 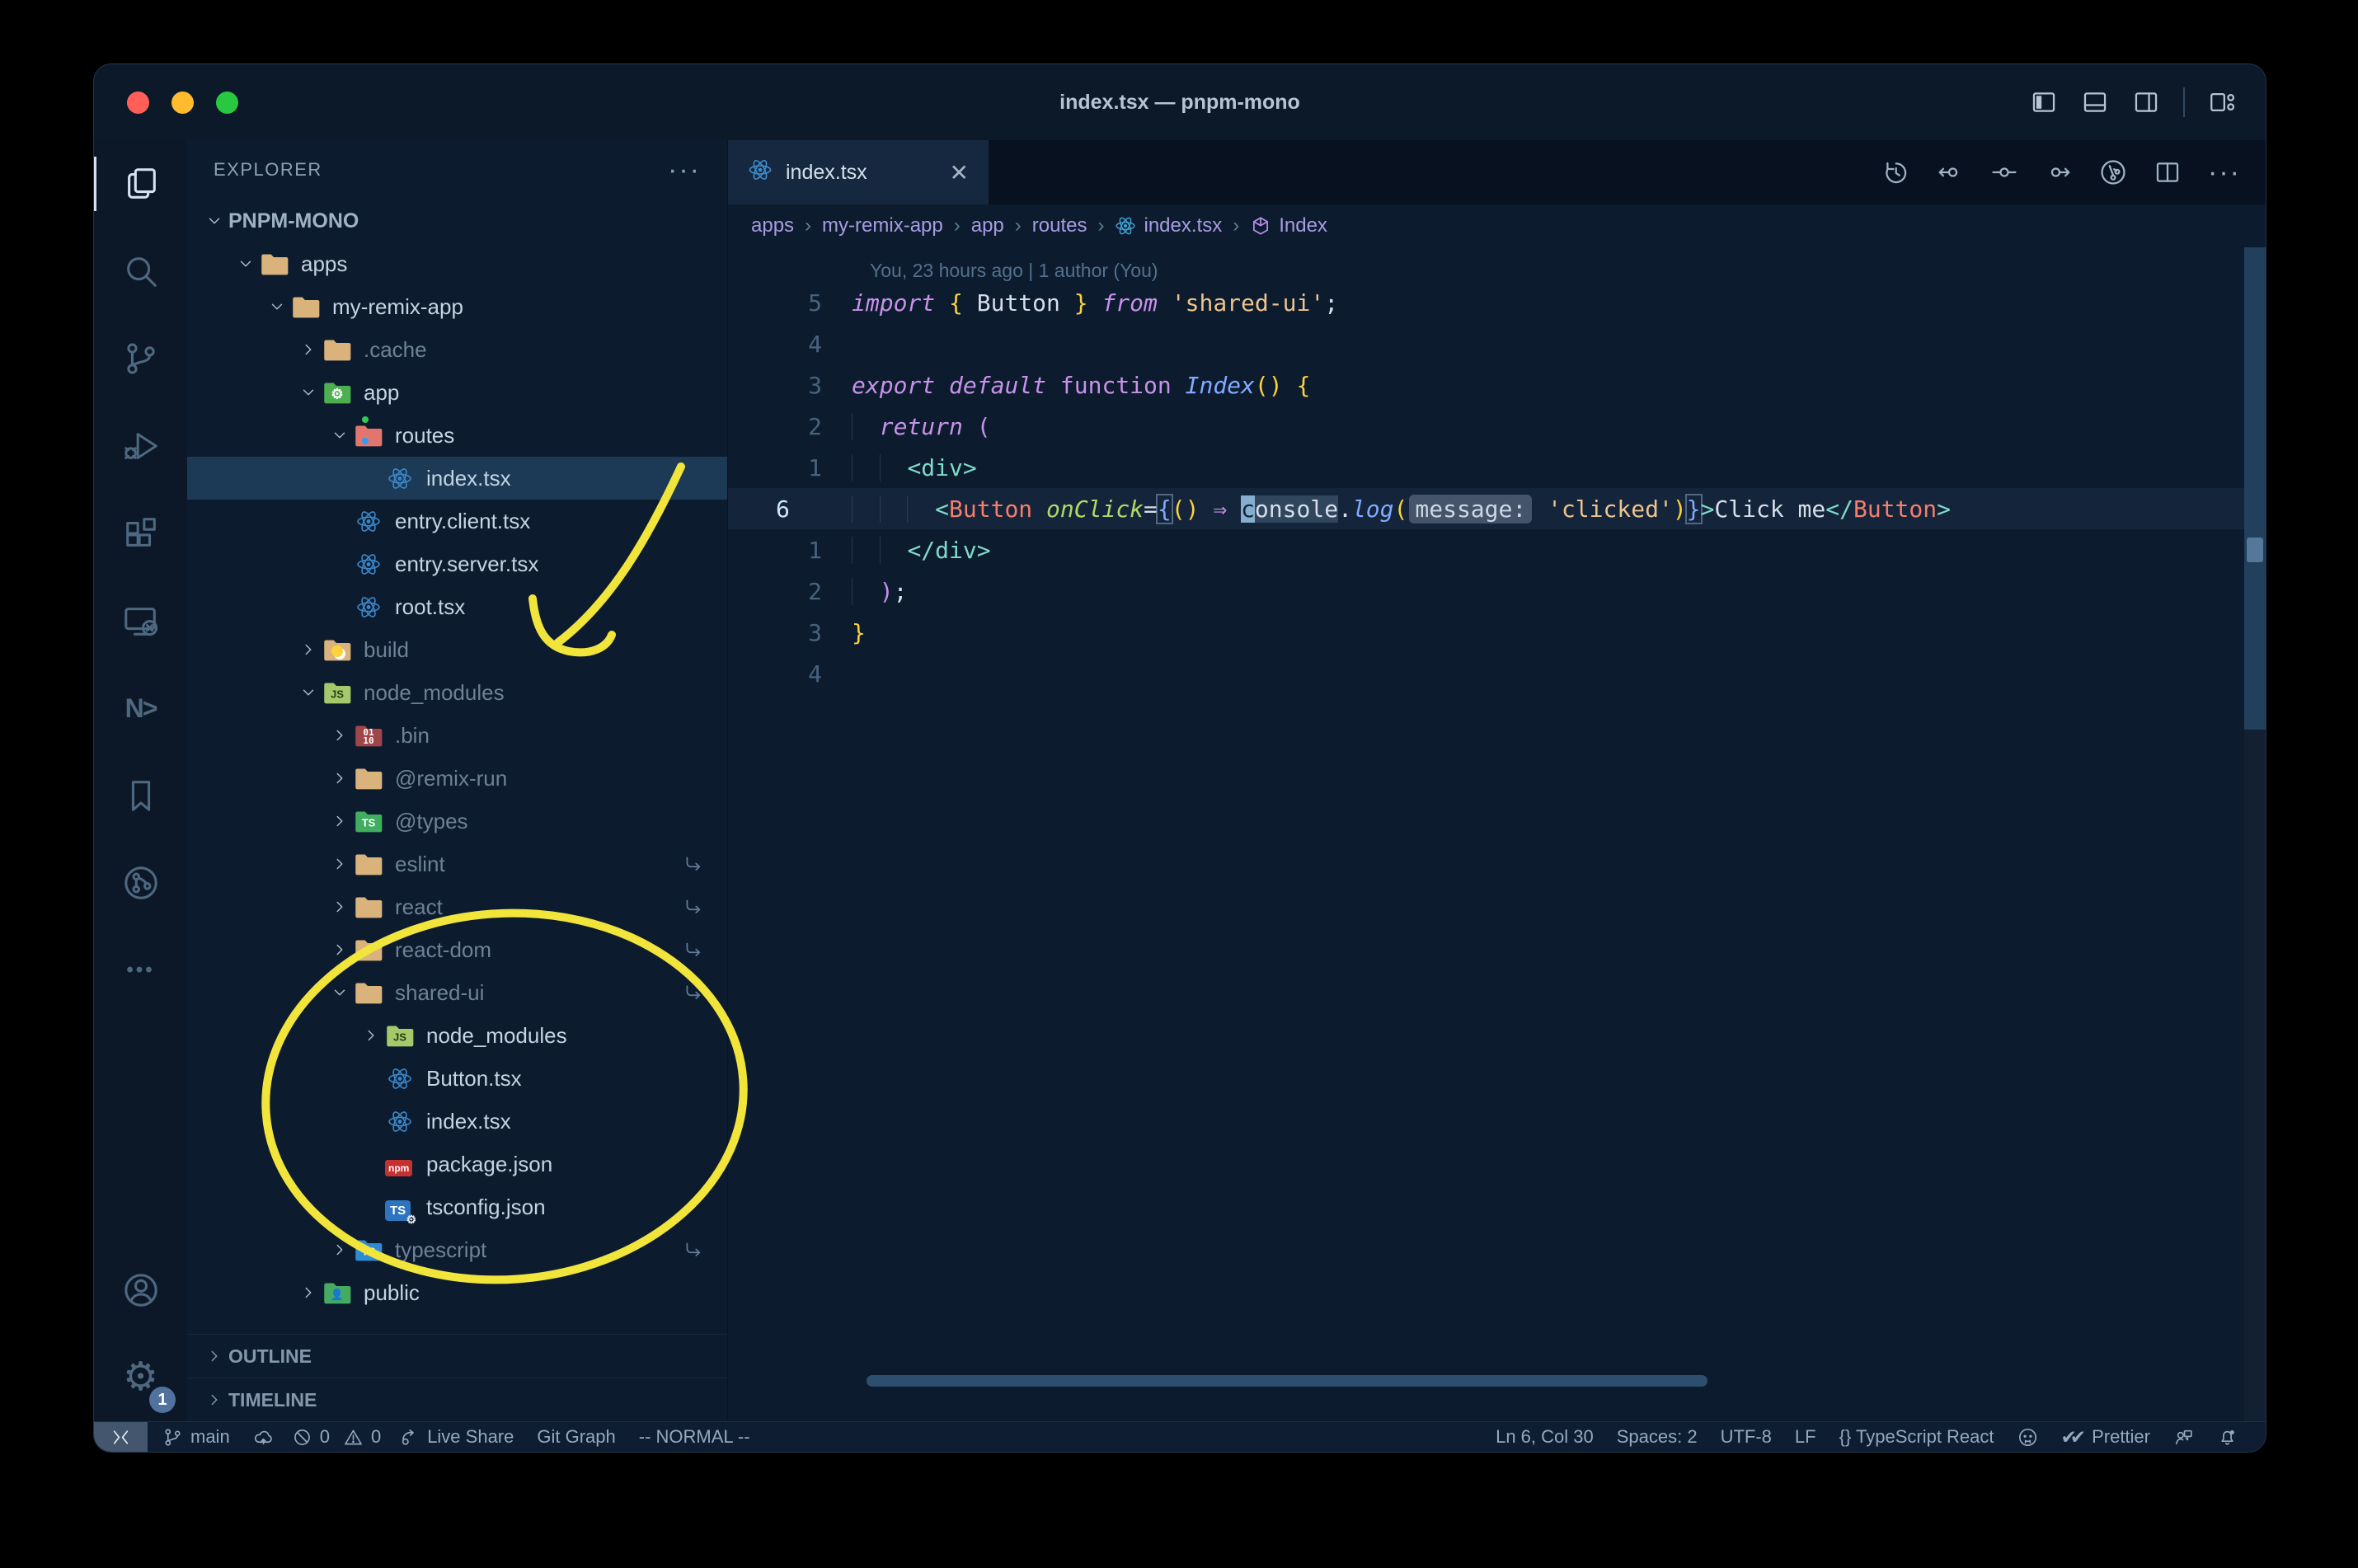 I want to click on status-git-graph: Git Graph, so click(x=576, y=1437).